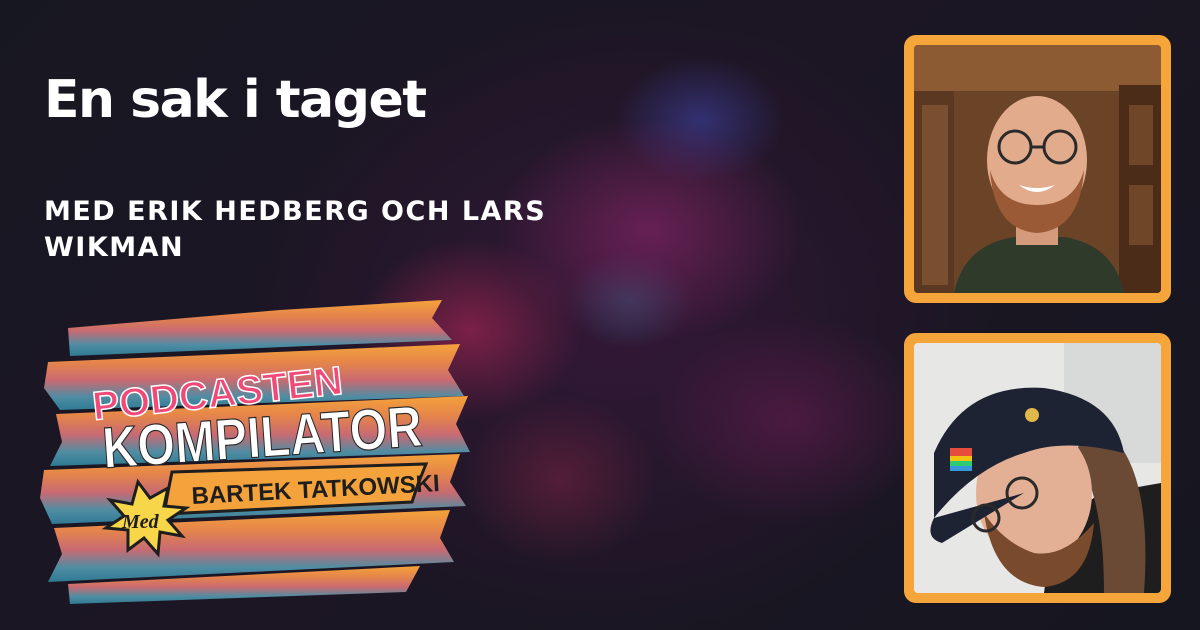  What do you see at coordinates (140, 522) in the screenshot?
I see `burst-med-text: Med` at bounding box center [140, 522].